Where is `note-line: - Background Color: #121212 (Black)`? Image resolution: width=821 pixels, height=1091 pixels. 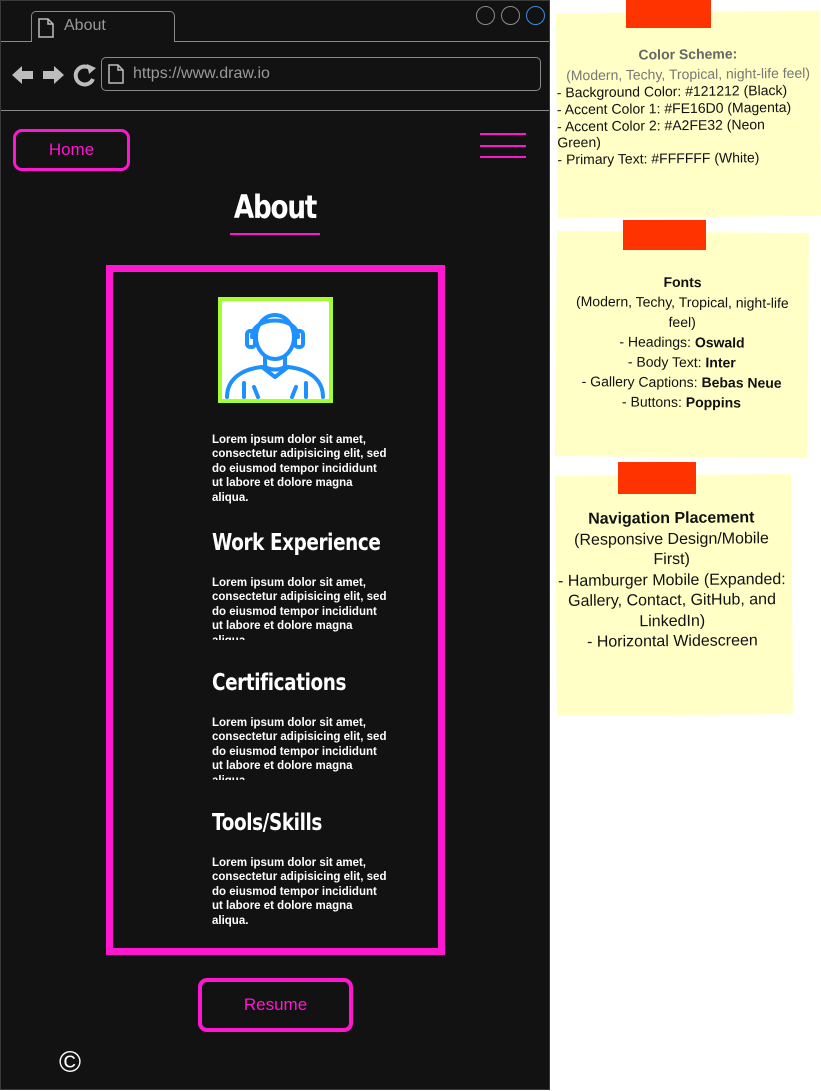
note-line: - Background Color: #121212 (Black) is located at coordinates (672, 91).